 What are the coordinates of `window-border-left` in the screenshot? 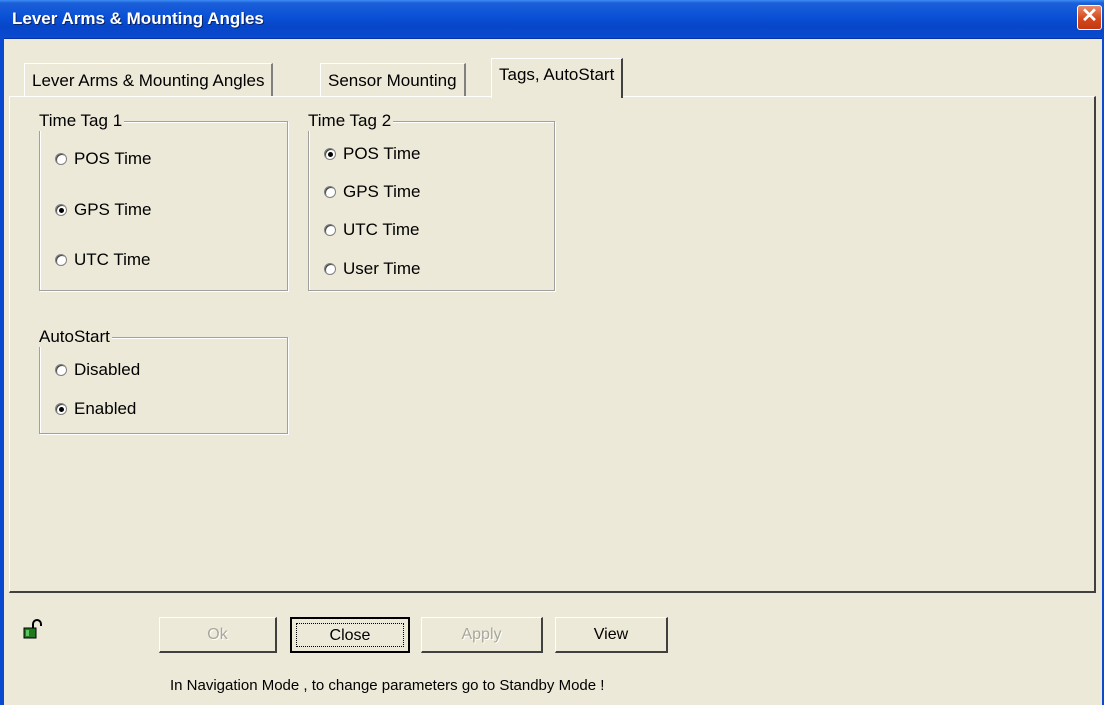 It's located at (2, 371).